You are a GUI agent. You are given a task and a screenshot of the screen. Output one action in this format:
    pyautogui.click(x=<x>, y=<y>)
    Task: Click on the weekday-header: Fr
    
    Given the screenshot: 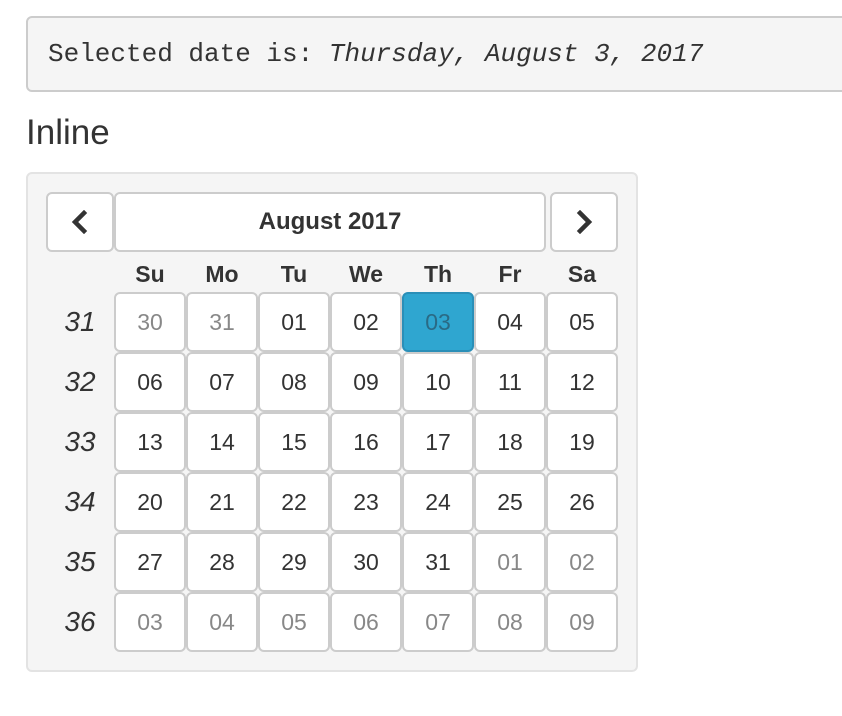 What is the action you would take?
    pyautogui.click(x=510, y=274)
    